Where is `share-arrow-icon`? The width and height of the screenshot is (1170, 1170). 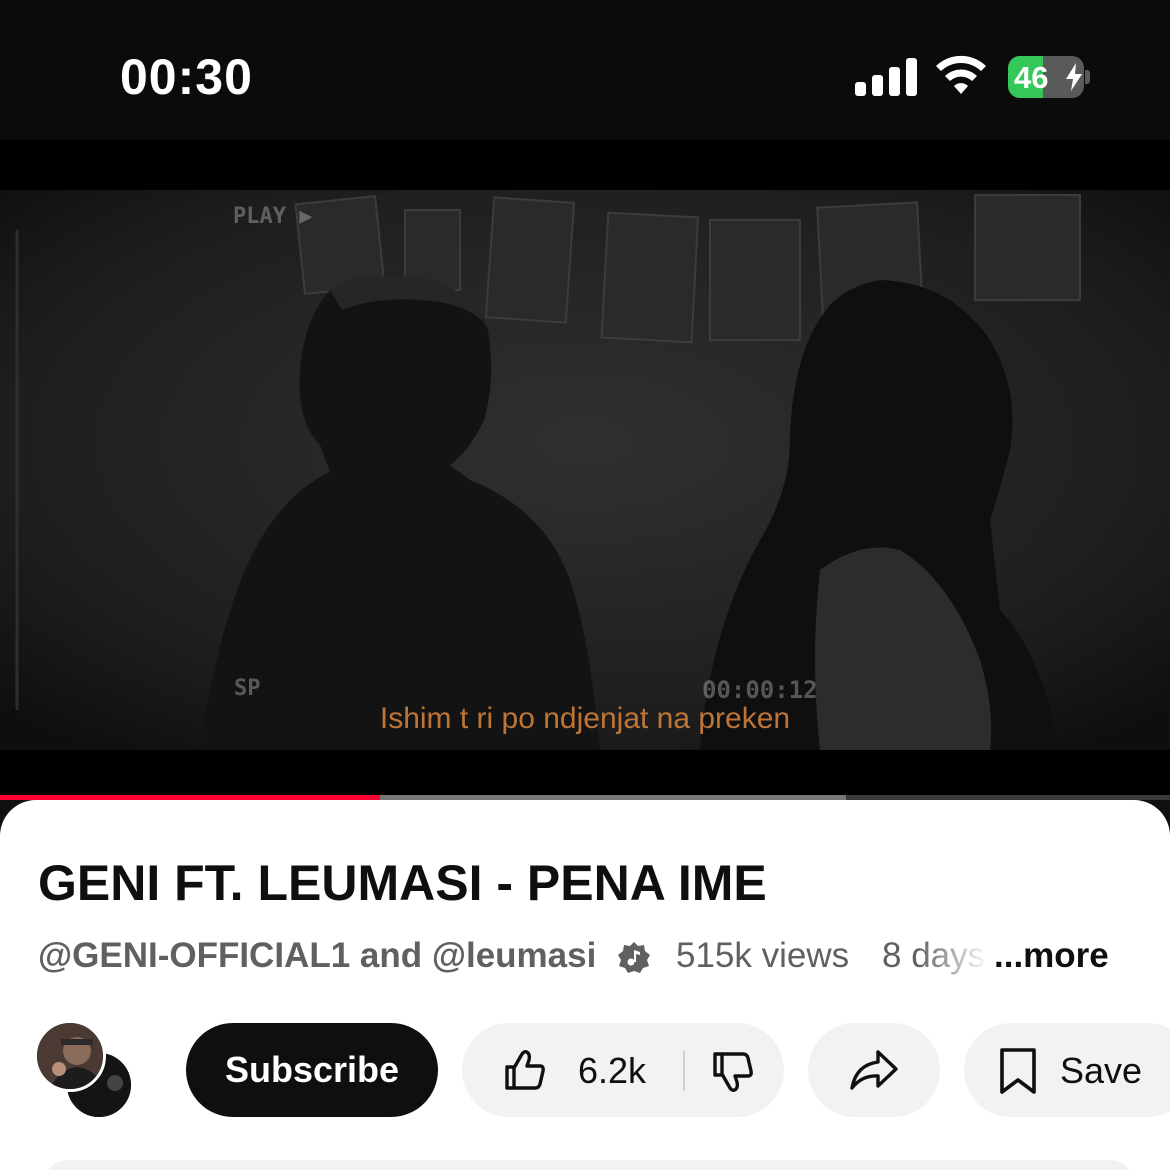 share-arrow-icon is located at coordinates (874, 1070).